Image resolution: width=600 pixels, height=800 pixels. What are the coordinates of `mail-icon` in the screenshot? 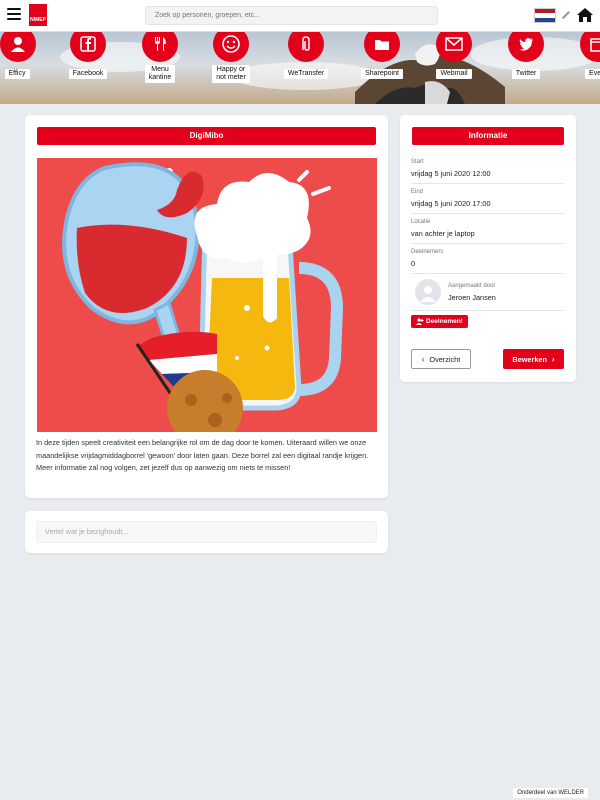 It's located at (454, 47).